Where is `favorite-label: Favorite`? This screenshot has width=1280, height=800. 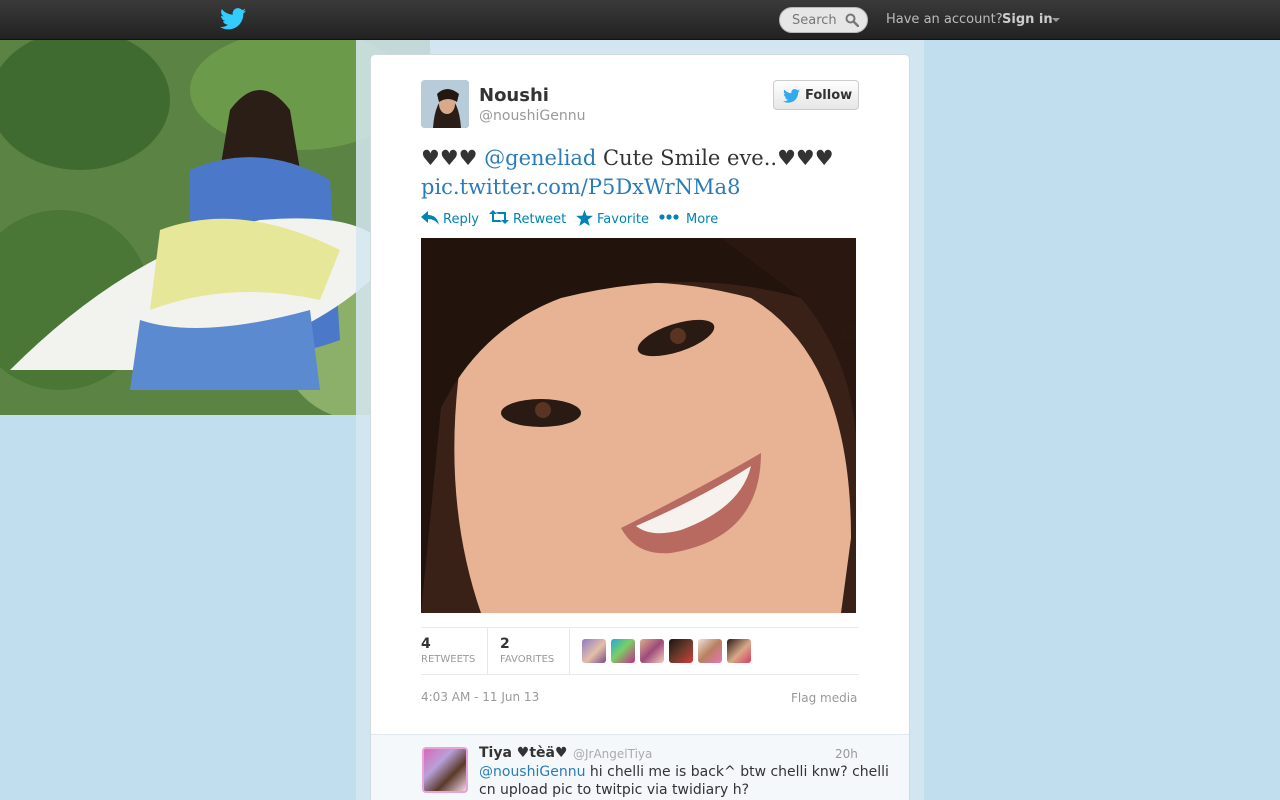
favorite-label: Favorite is located at coordinates (623, 219).